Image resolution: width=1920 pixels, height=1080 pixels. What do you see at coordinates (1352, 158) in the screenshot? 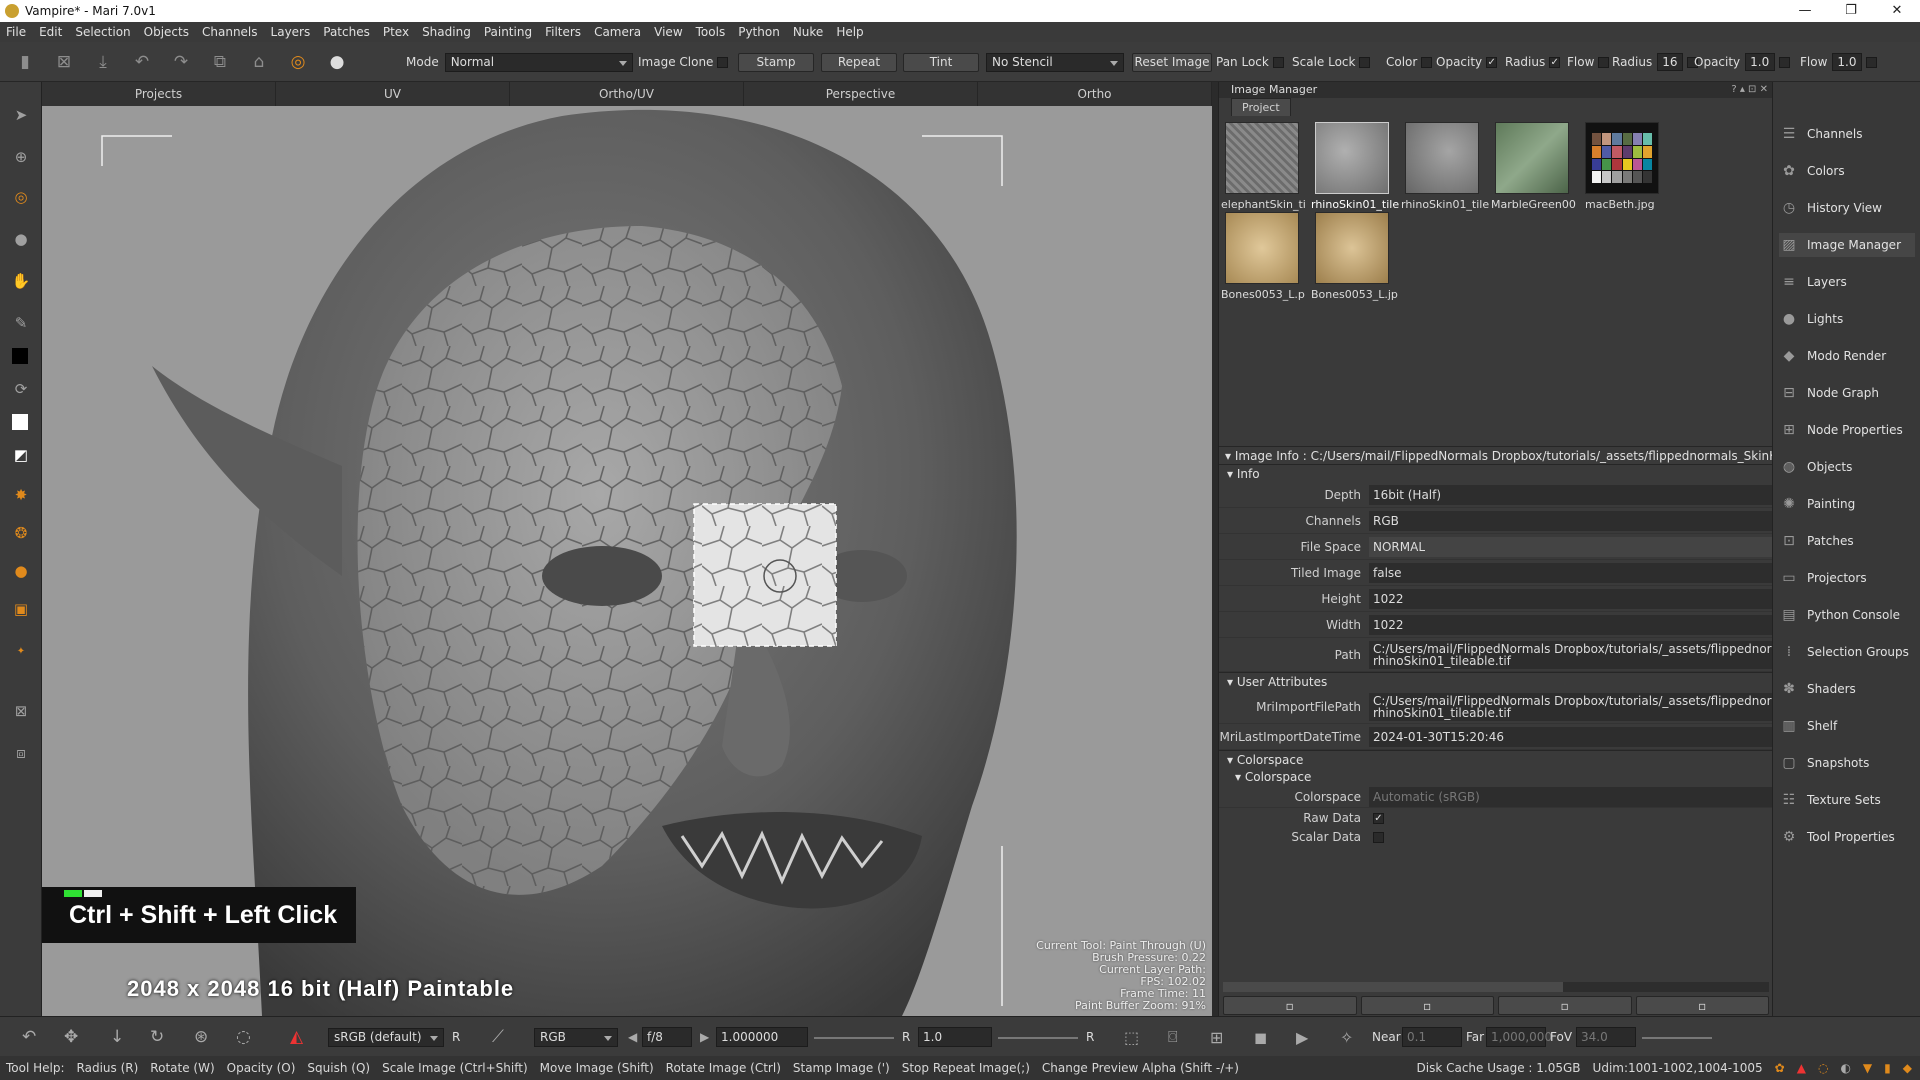
I see `thumbnail-rhino-skin-selected` at bounding box center [1352, 158].